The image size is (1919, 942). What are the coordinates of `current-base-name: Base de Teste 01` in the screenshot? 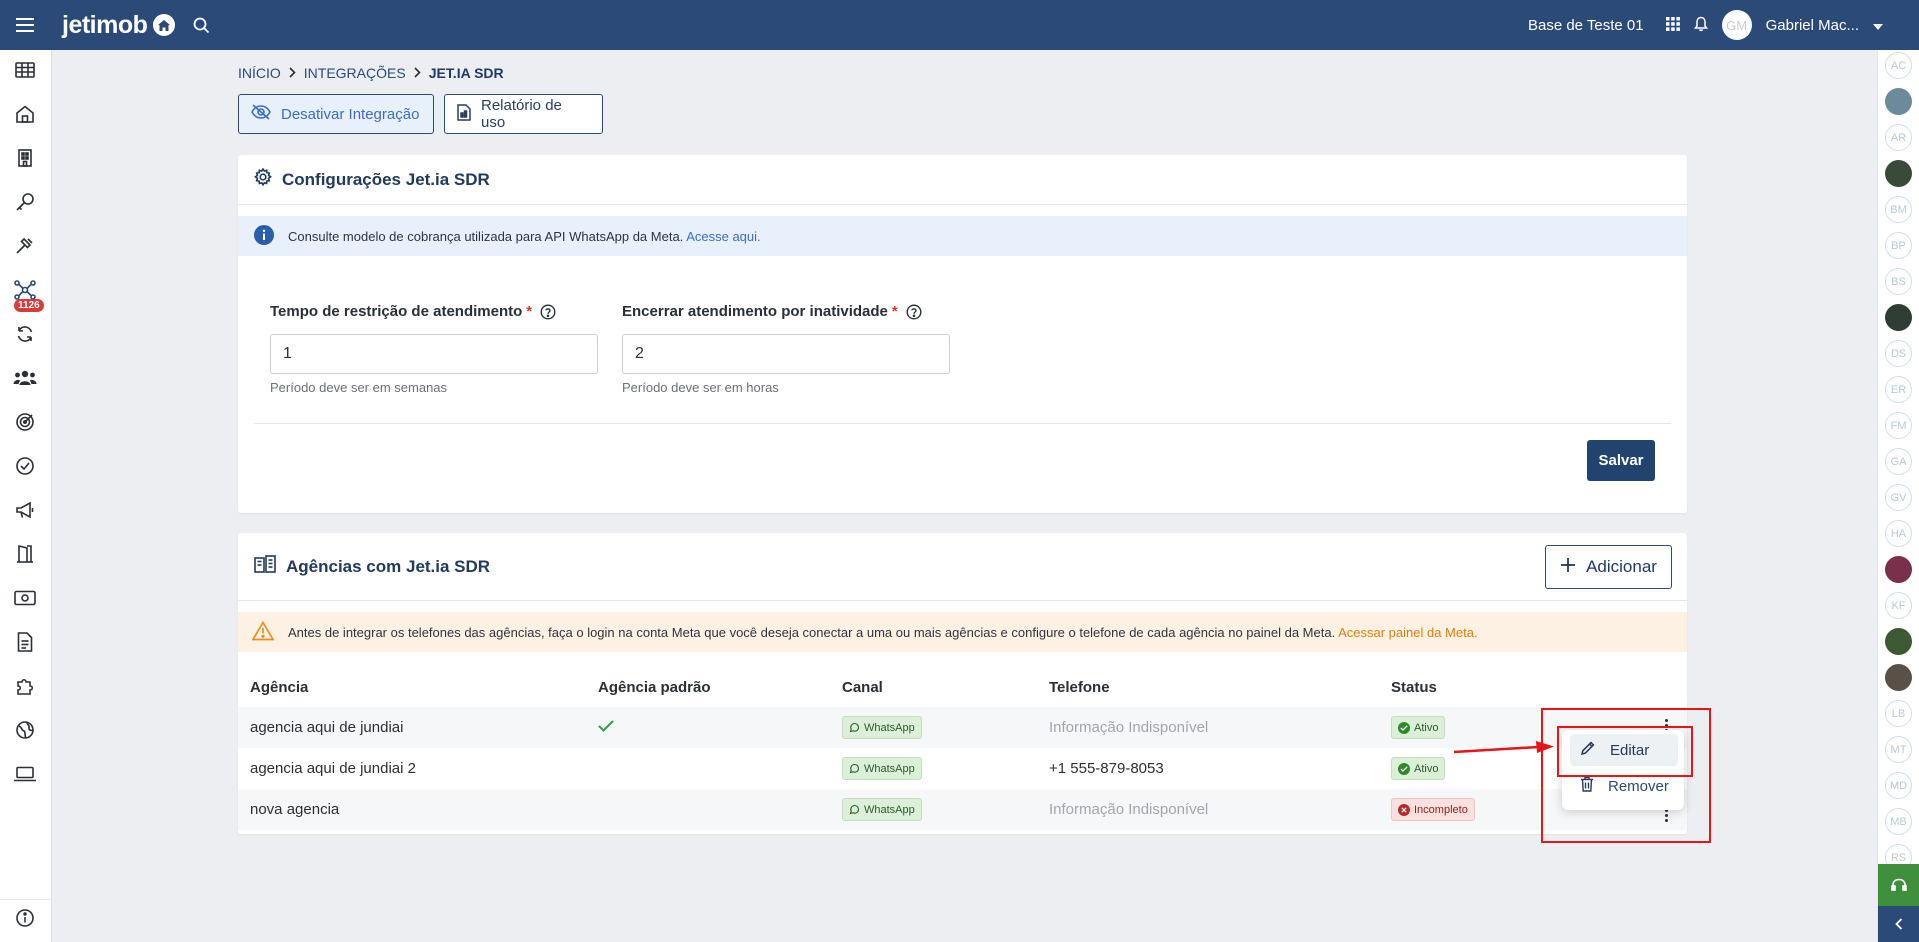 It's located at (1586, 25).